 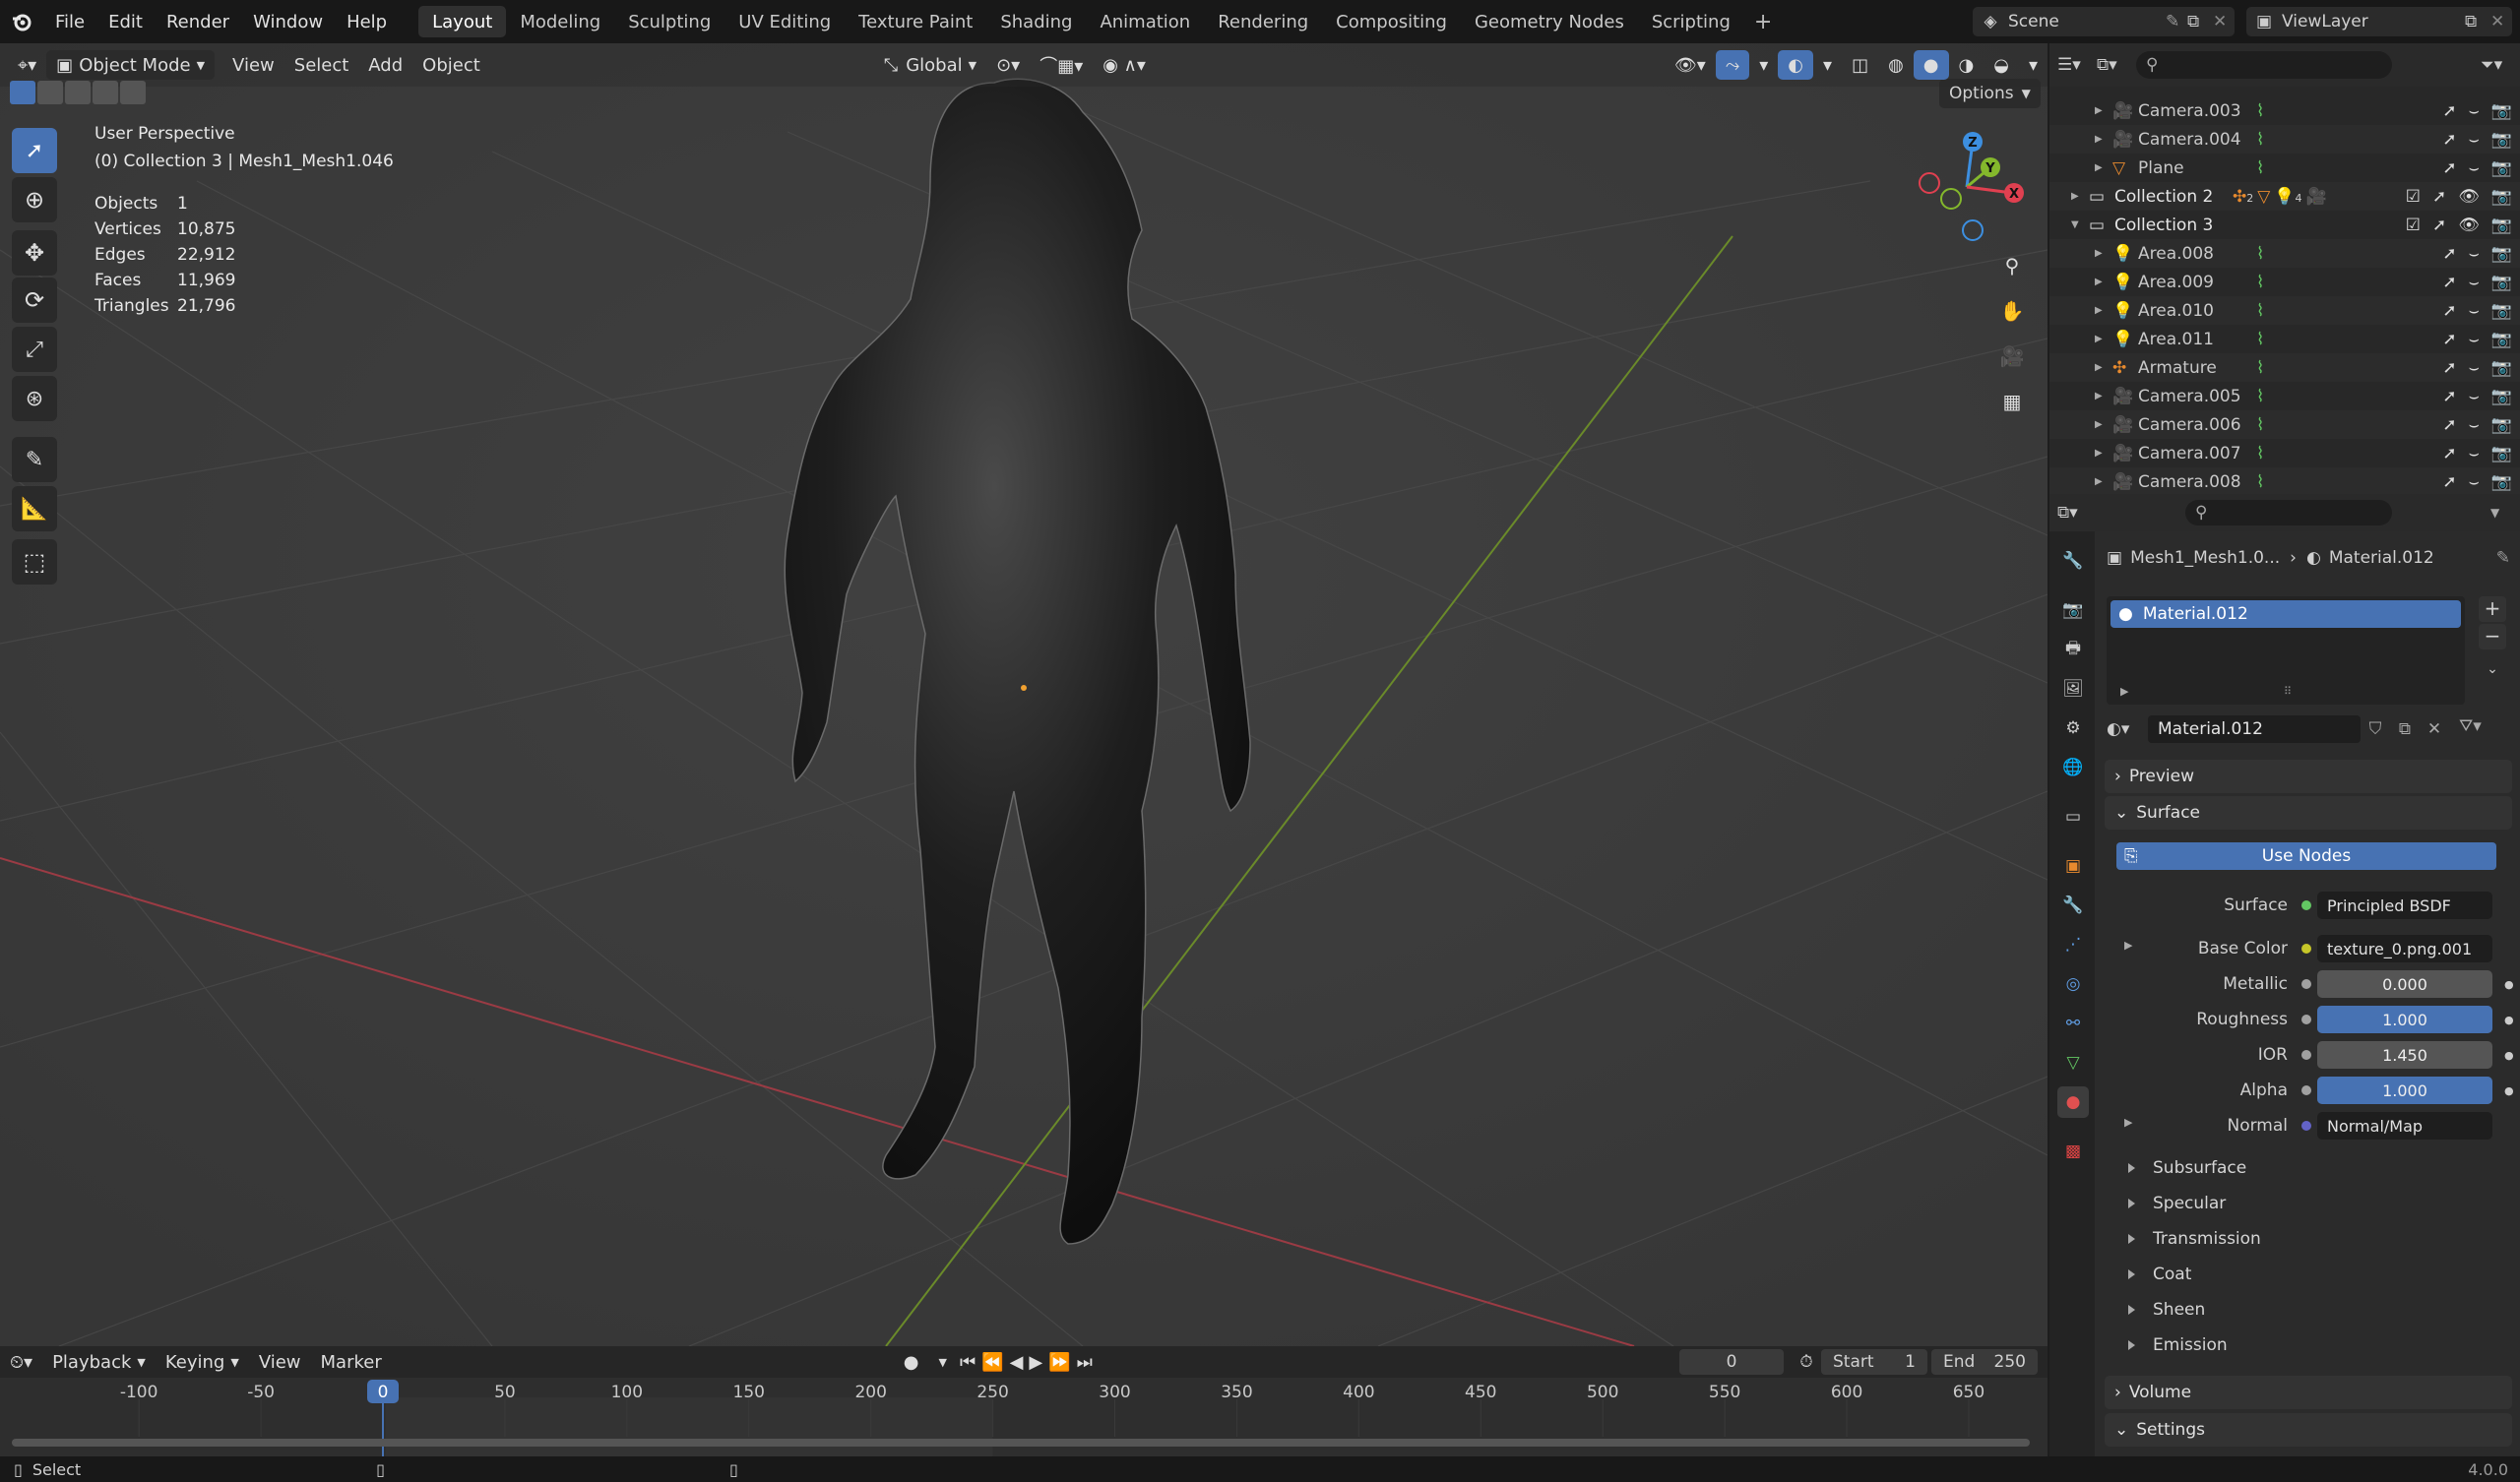 What do you see at coordinates (2505, 513) in the screenshot?
I see `chevron-down-icon: ▼` at bounding box center [2505, 513].